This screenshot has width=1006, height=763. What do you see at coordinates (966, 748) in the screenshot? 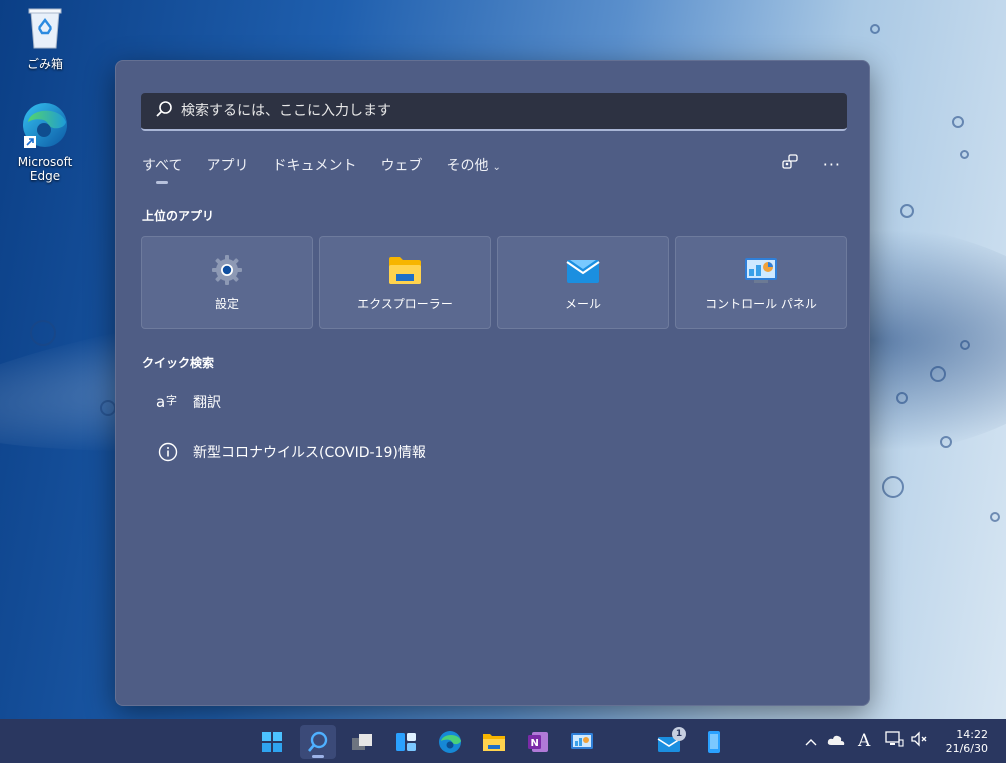
I see `clock-date: 21/6/30` at bounding box center [966, 748].